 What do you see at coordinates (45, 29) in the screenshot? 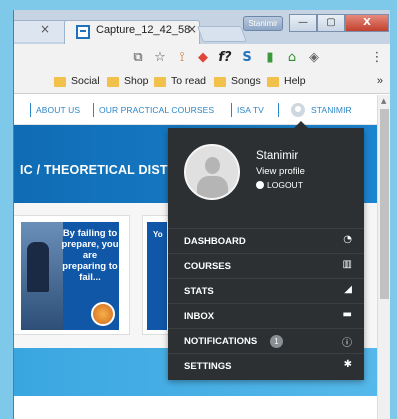
I see `tab-previous-close-icon: ×` at bounding box center [45, 29].